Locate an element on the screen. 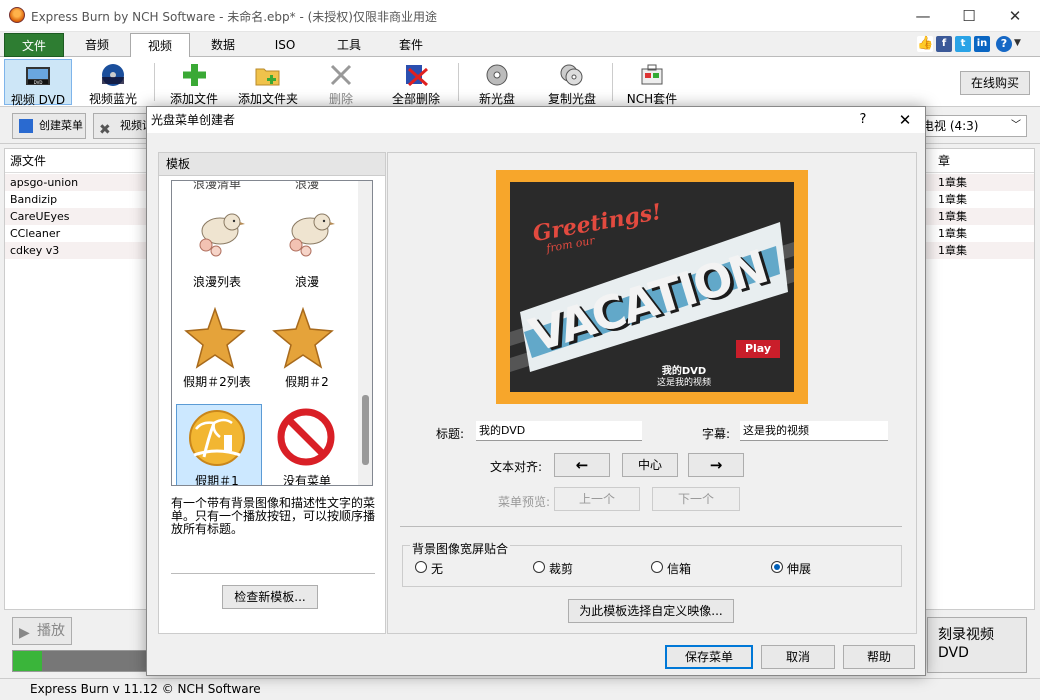 This screenshot has width=1040, height=700. radio-crop is located at coordinates (539, 567).